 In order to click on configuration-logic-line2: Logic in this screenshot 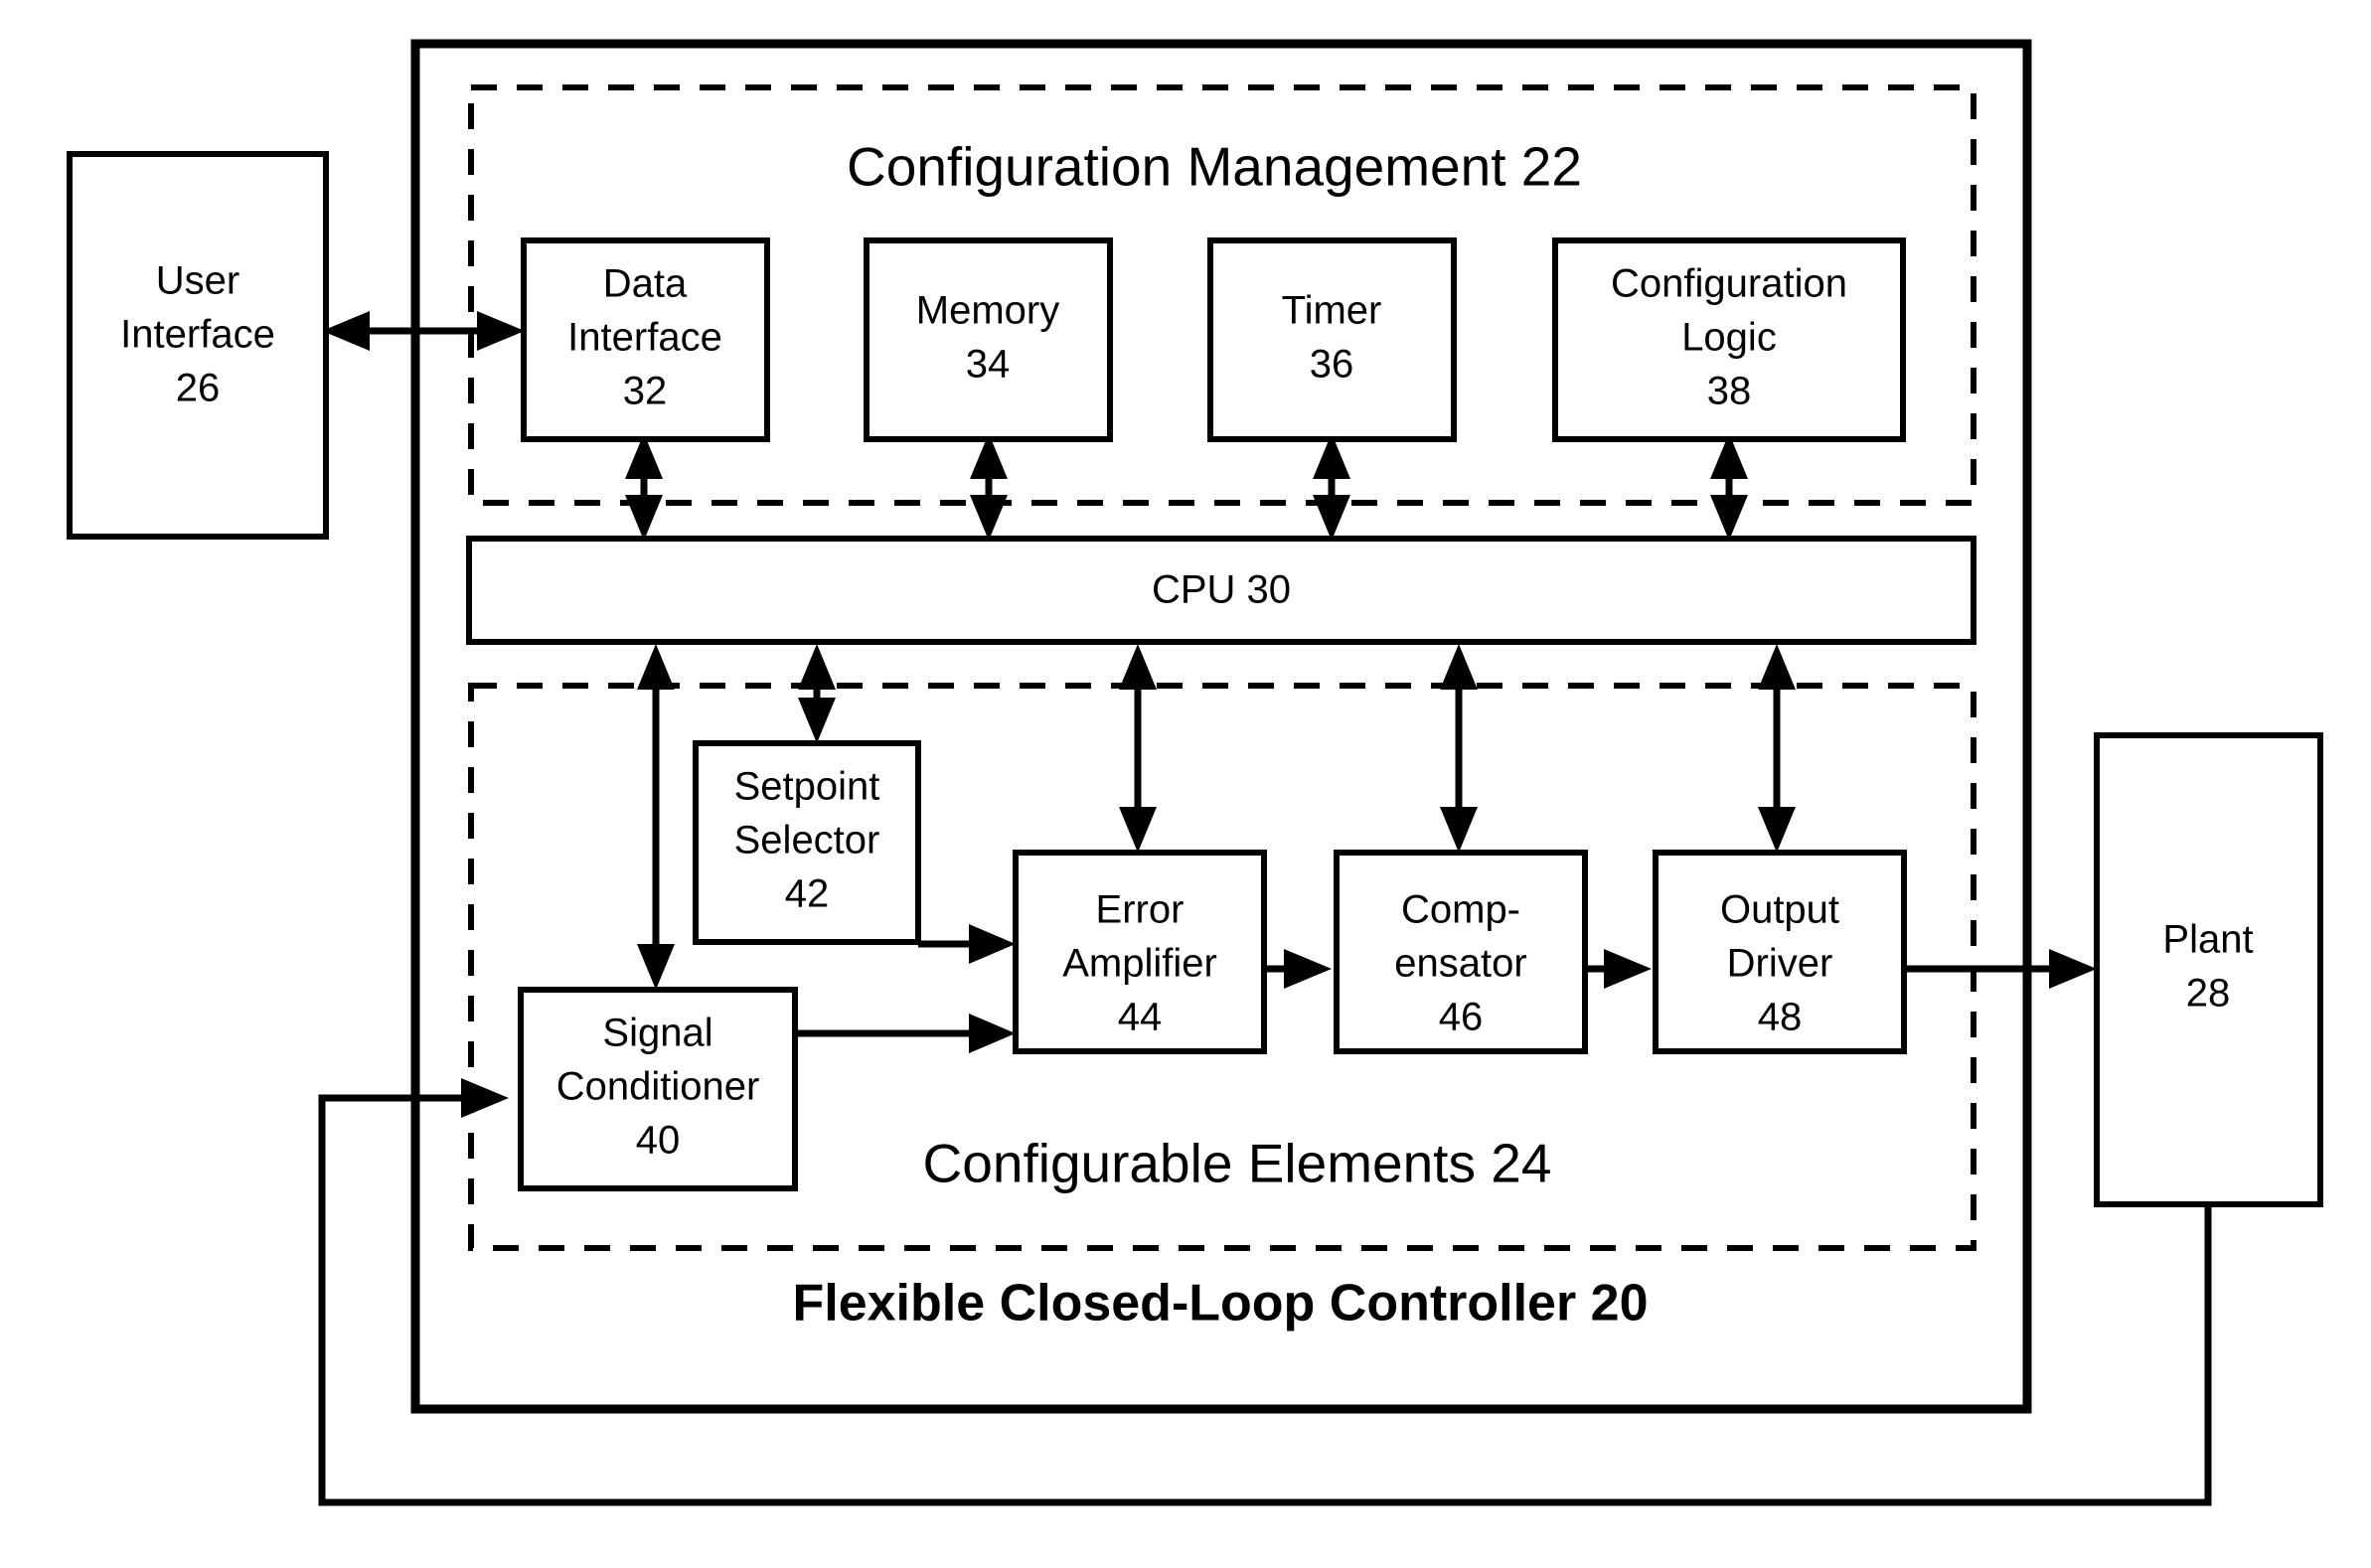, I will do `click(1729, 338)`.